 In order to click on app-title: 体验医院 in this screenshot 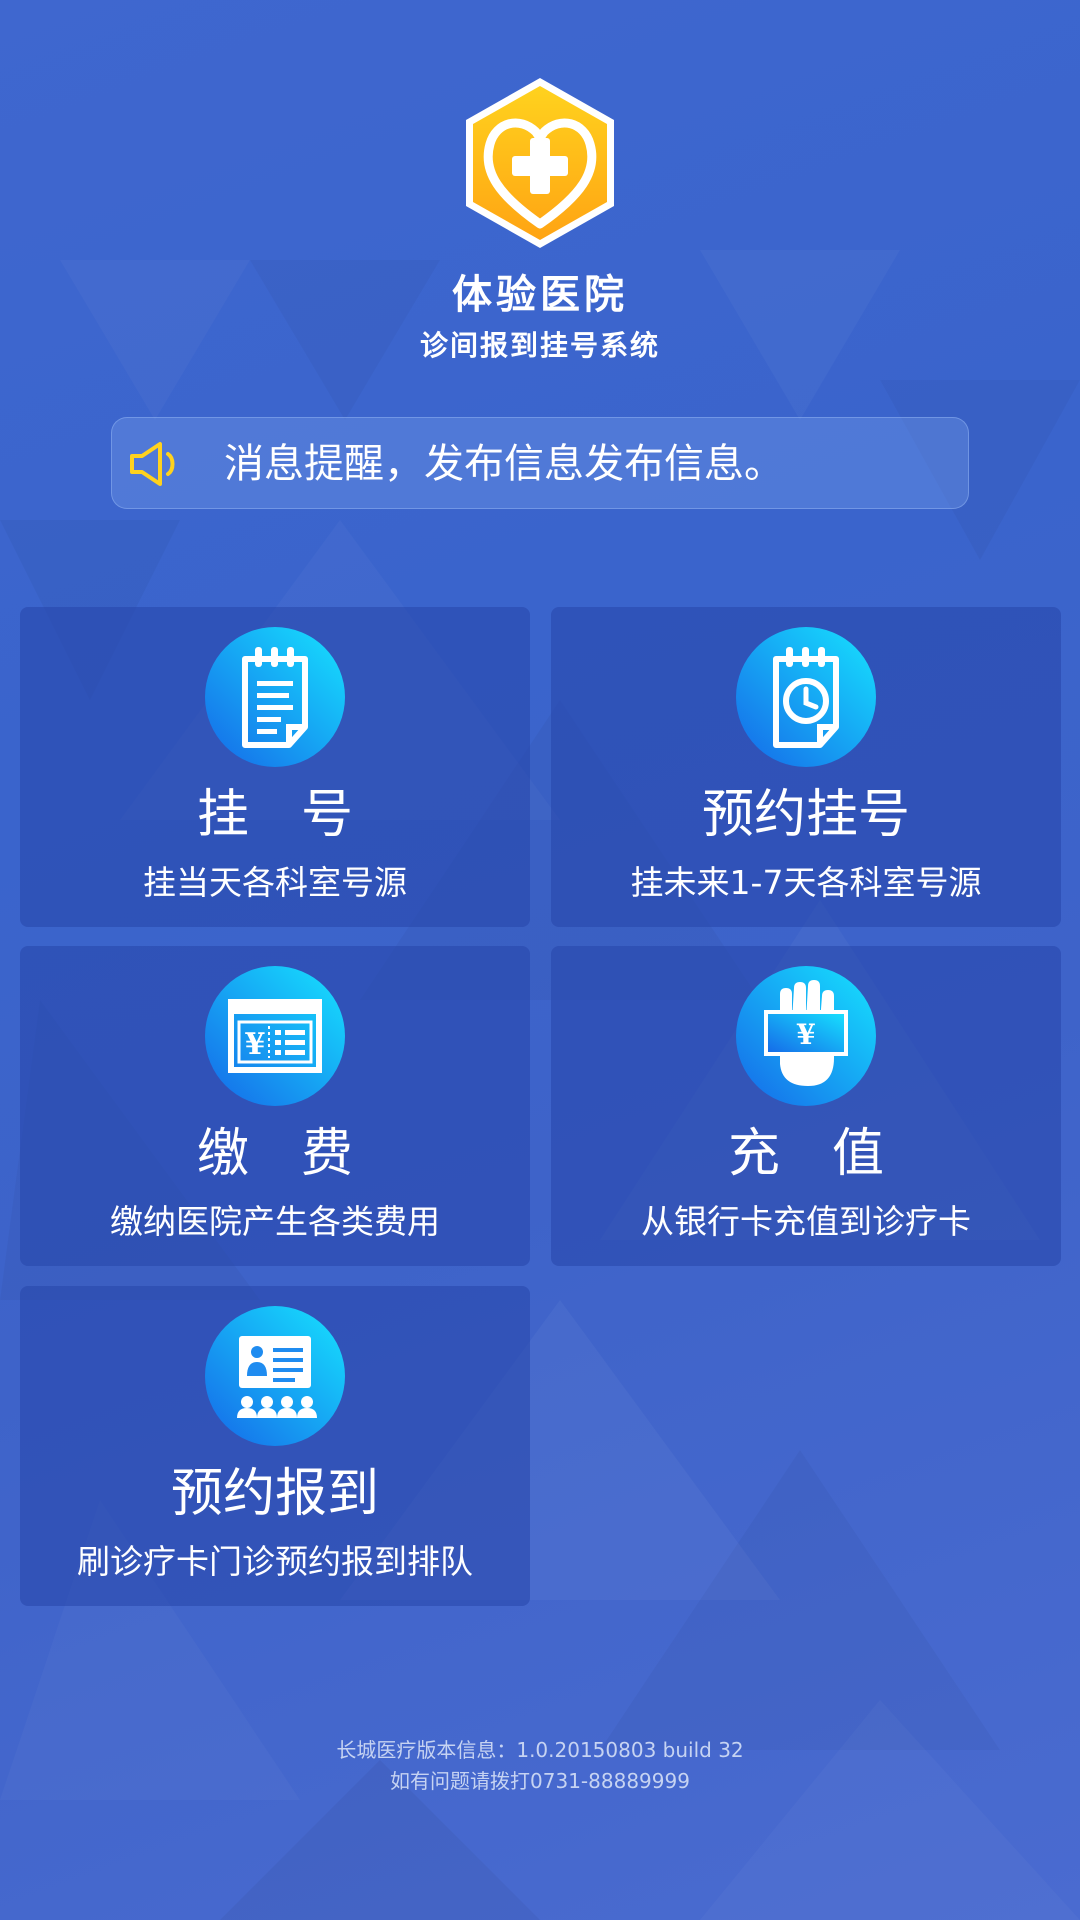, I will do `click(540, 294)`.